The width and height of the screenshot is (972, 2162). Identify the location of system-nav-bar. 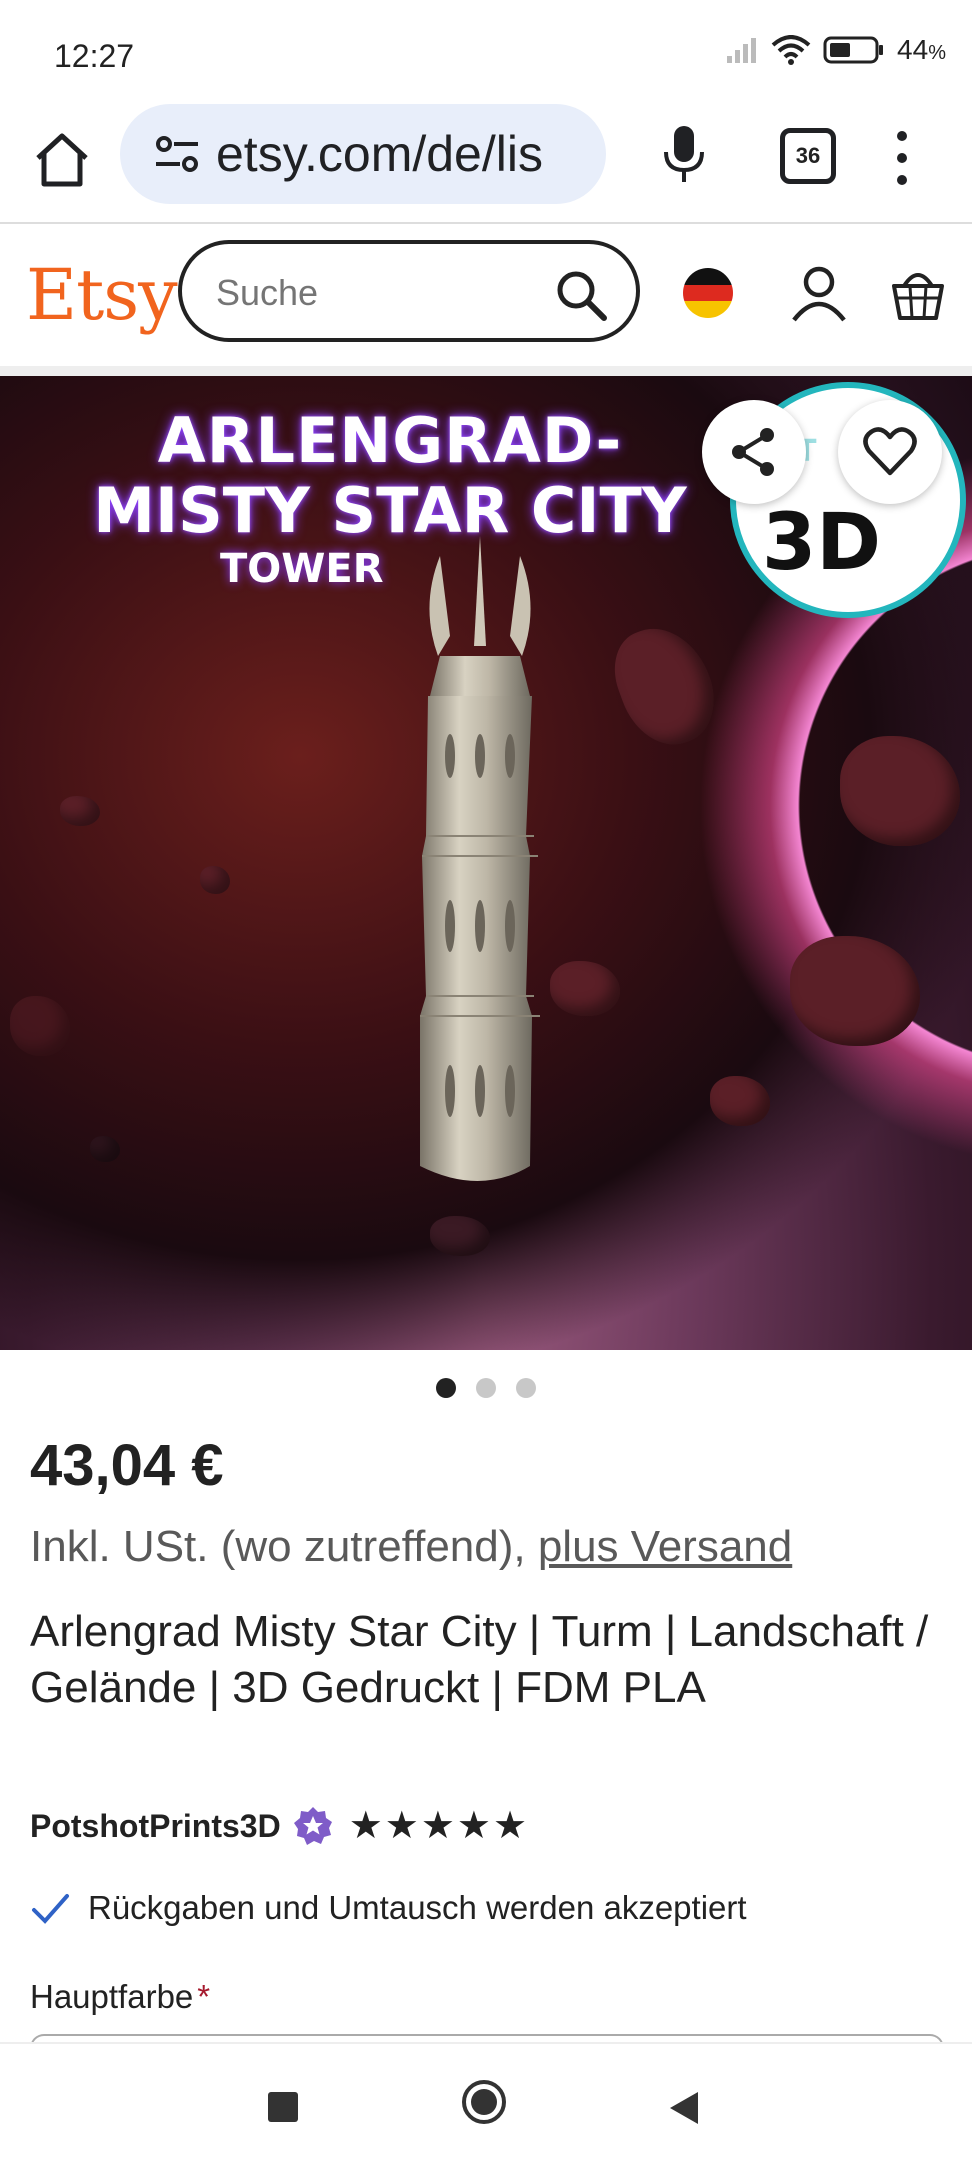
(486, 2102).